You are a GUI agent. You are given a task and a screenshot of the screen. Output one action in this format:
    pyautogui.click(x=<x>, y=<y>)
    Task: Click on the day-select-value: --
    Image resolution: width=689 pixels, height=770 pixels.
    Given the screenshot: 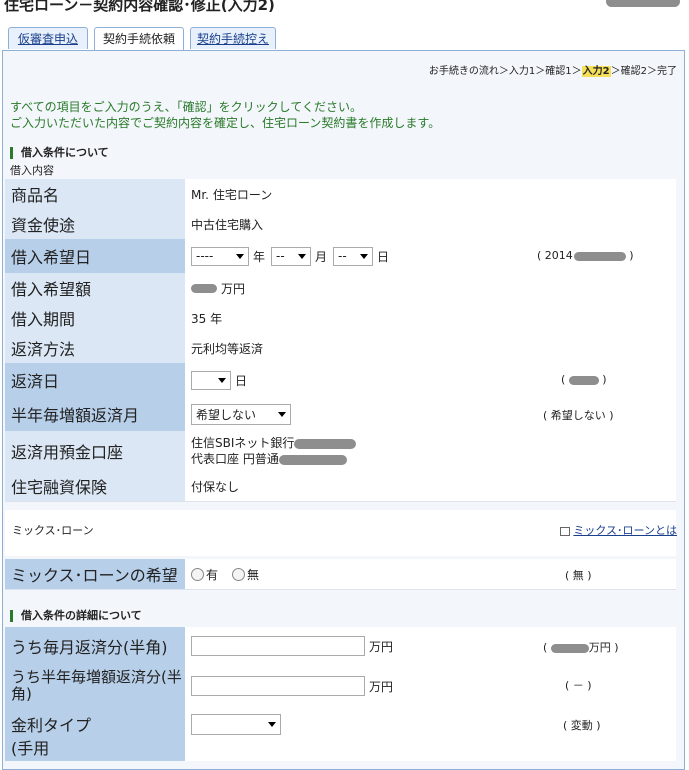 What is the action you would take?
    pyautogui.click(x=342, y=256)
    